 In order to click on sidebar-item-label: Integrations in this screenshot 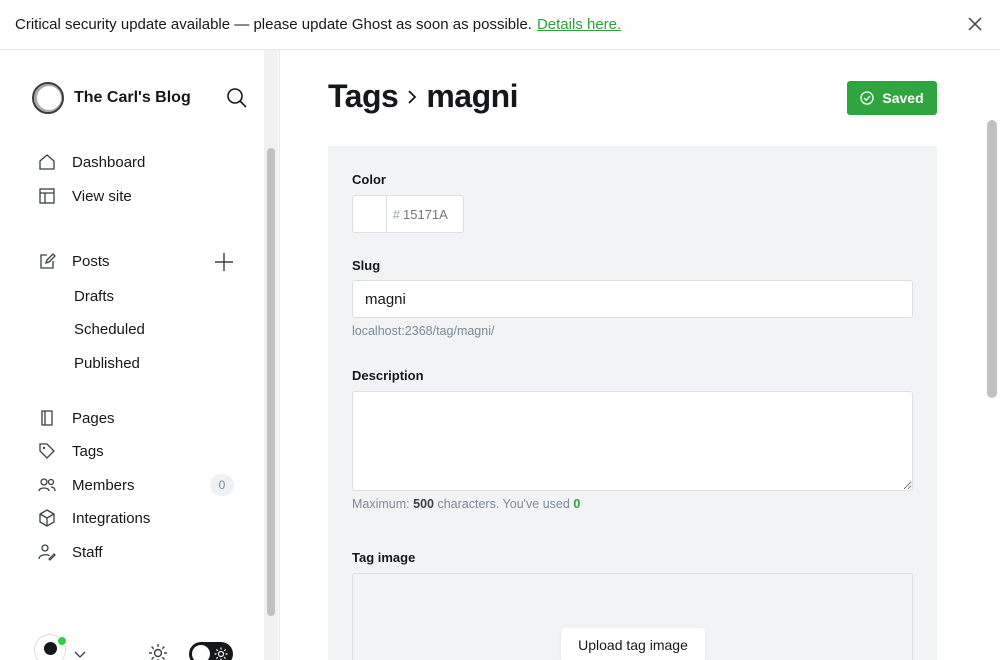, I will do `click(111, 518)`.